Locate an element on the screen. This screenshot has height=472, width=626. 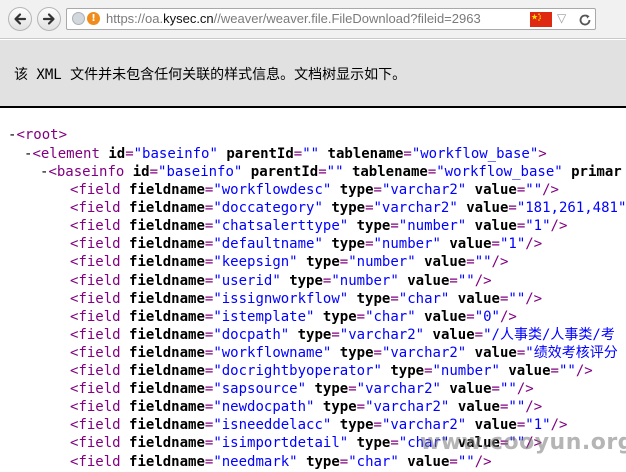
attr-value: "userid" is located at coordinates (247, 280).